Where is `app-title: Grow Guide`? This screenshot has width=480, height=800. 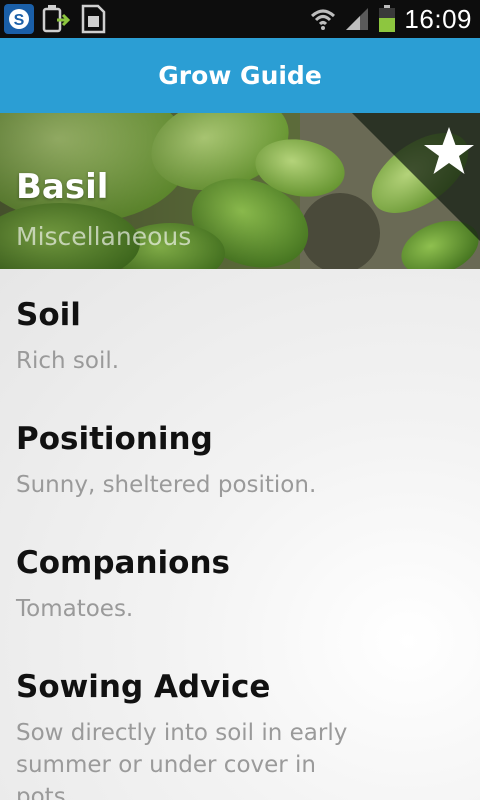
app-title: Grow Guide is located at coordinates (240, 75).